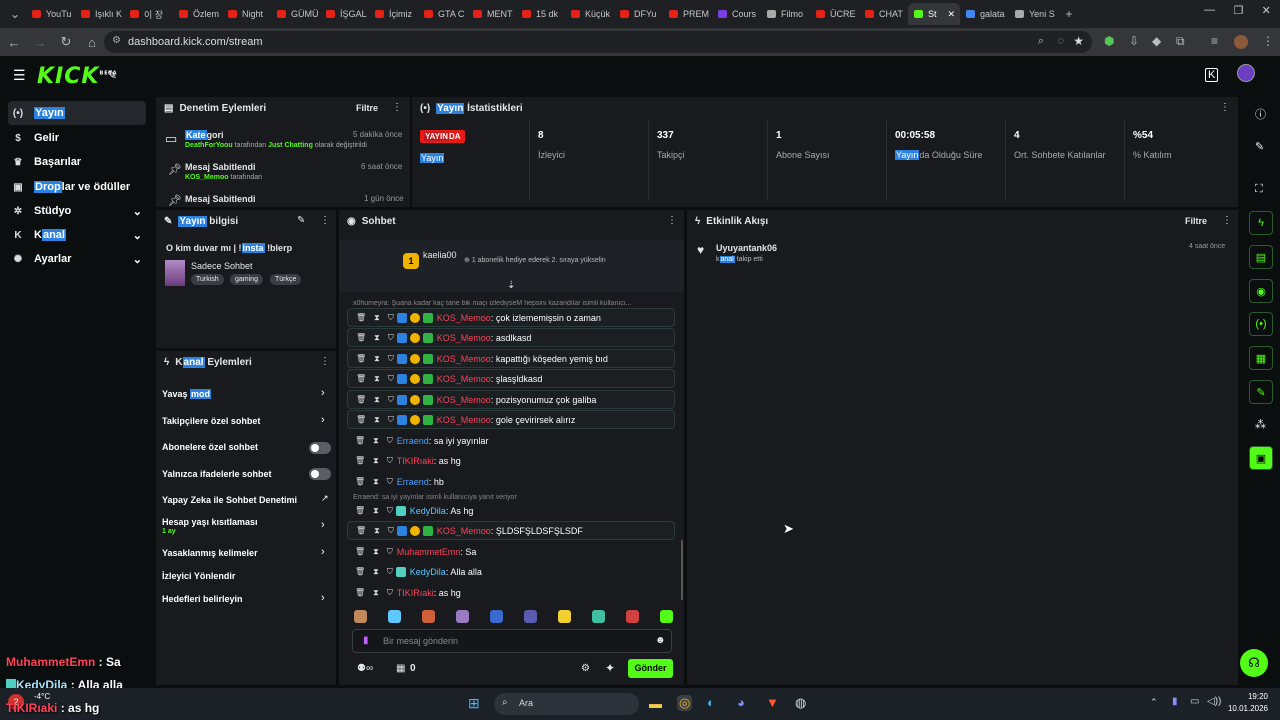 Image resolution: width=1280 pixels, height=720 pixels. Describe the element at coordinates (660, 640) in the screenshot. I see `emoji-icon: ☻` at that location.